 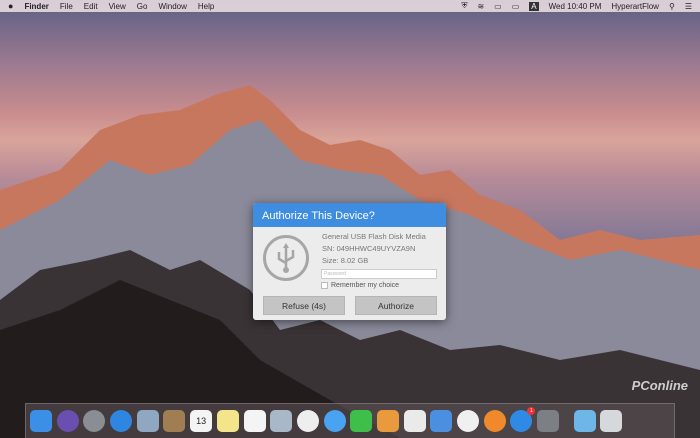 I want to click on watermark: PConline, so click(x=659, y=385).